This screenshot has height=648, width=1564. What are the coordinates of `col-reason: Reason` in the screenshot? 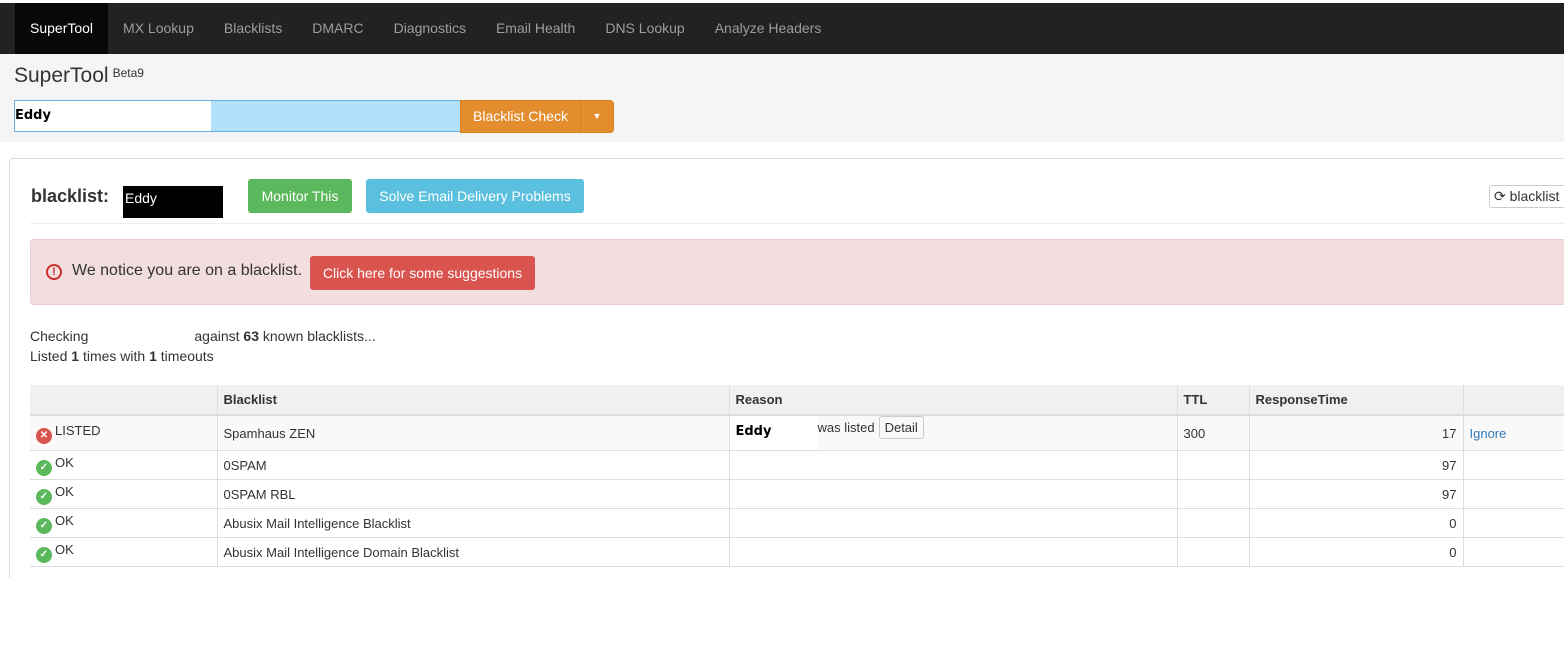 It's located at (952, 400).